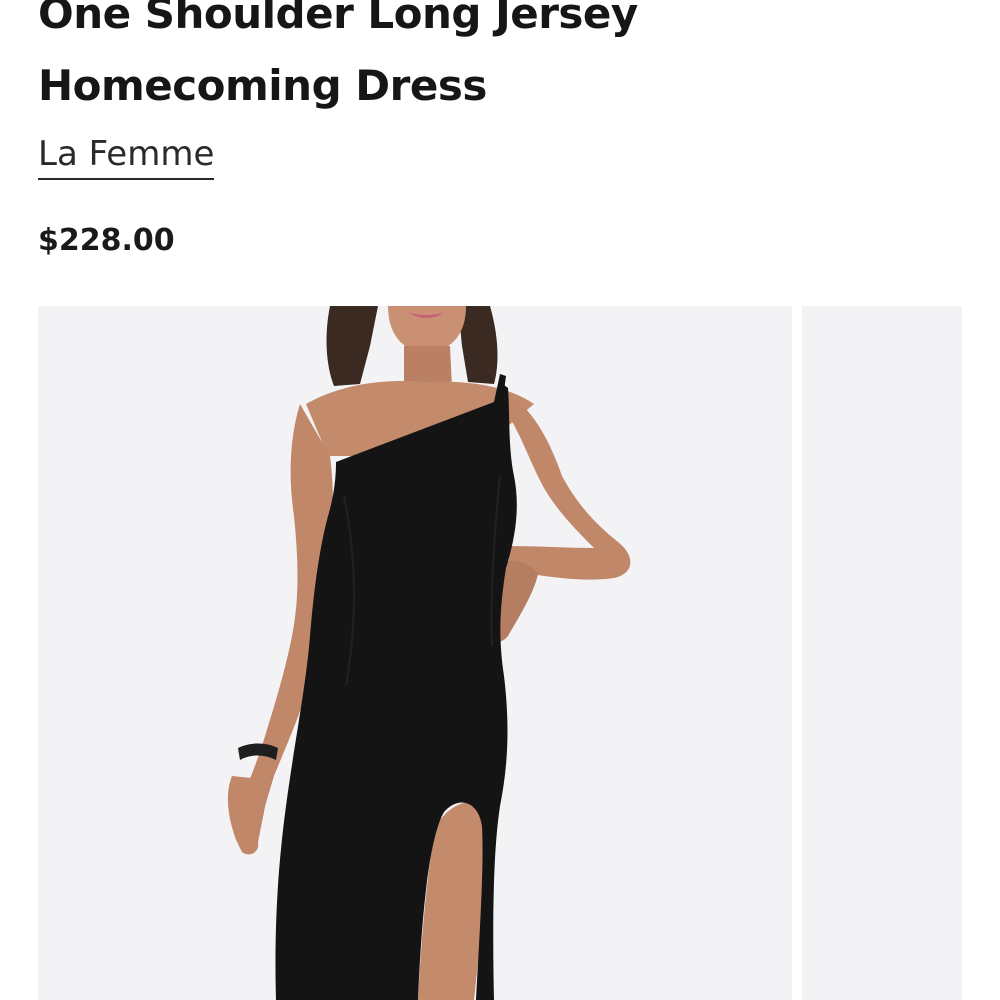  I want to click on brand-link: La Femme, so click(126, 156).